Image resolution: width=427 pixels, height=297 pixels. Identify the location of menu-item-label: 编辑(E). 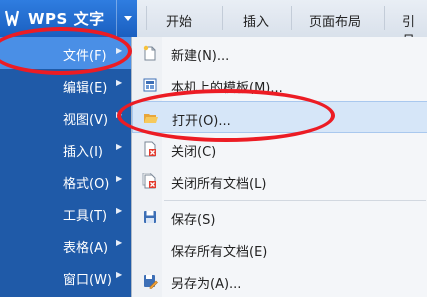
(85, 88).